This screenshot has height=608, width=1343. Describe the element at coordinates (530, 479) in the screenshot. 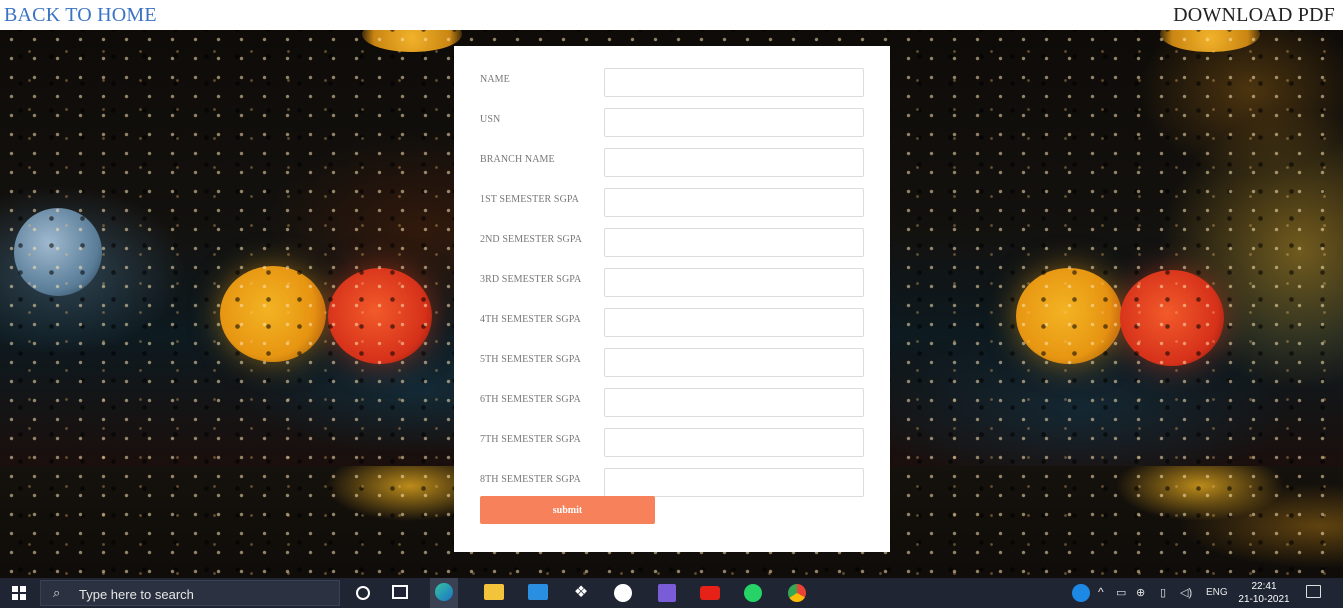

I see `sem8-sgpa-label: 8TH SEMESTER SGPA` at that location.